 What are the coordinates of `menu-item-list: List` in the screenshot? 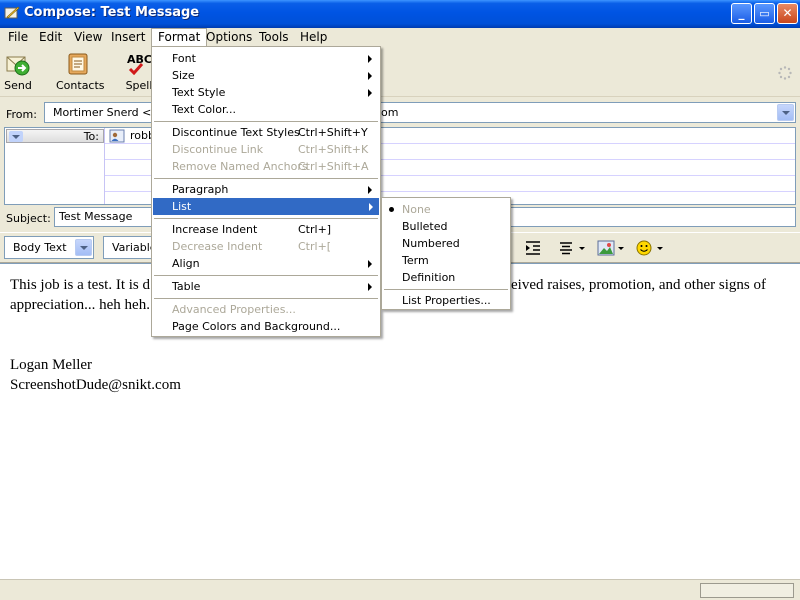 It's located at (266, 206).